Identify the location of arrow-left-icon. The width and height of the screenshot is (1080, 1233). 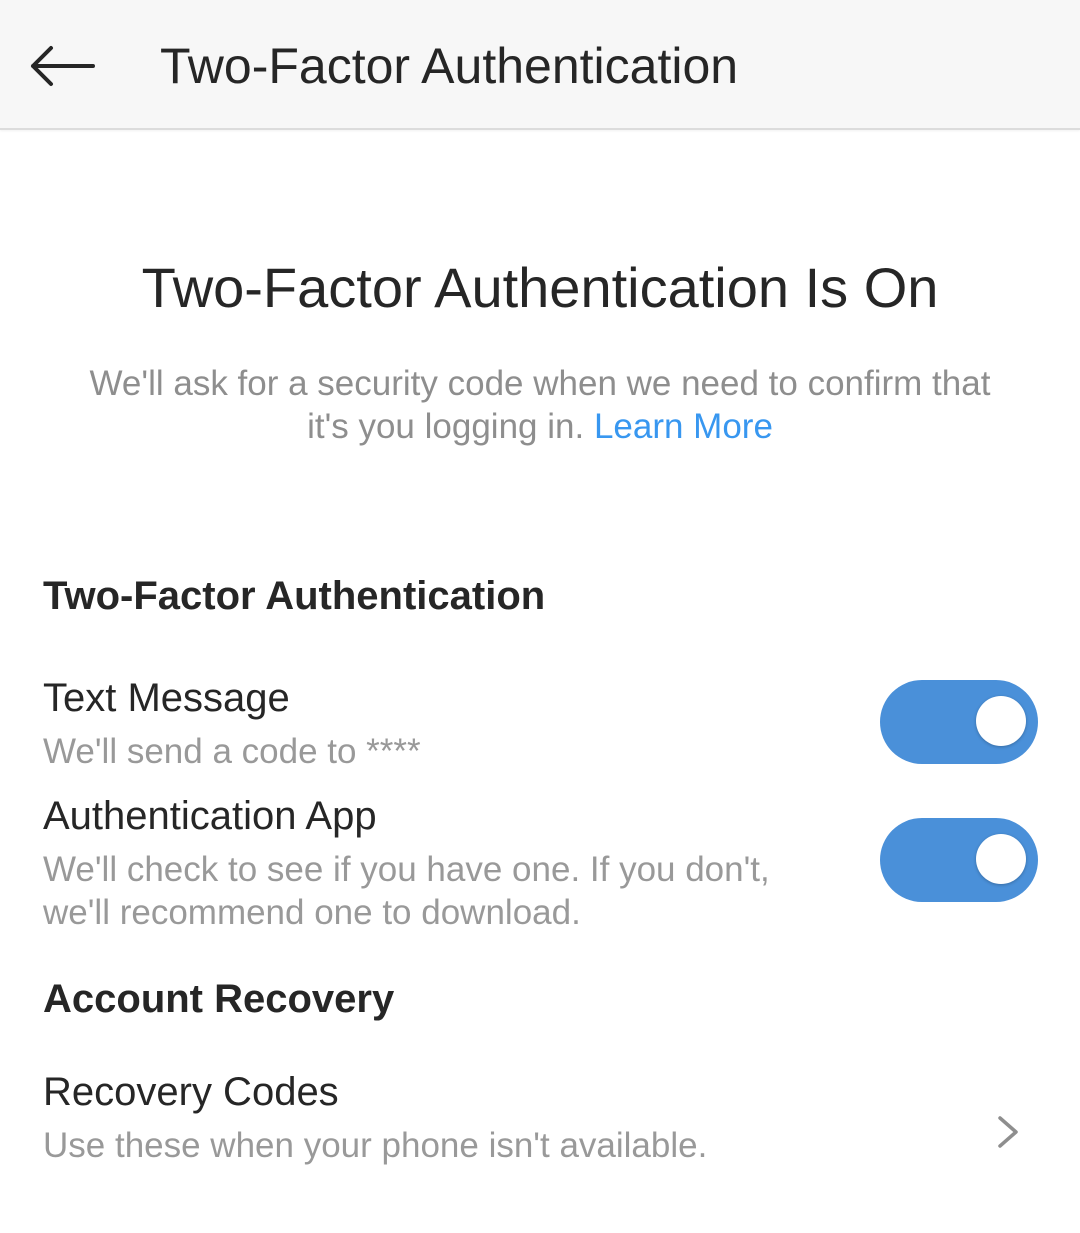
(63, 66).